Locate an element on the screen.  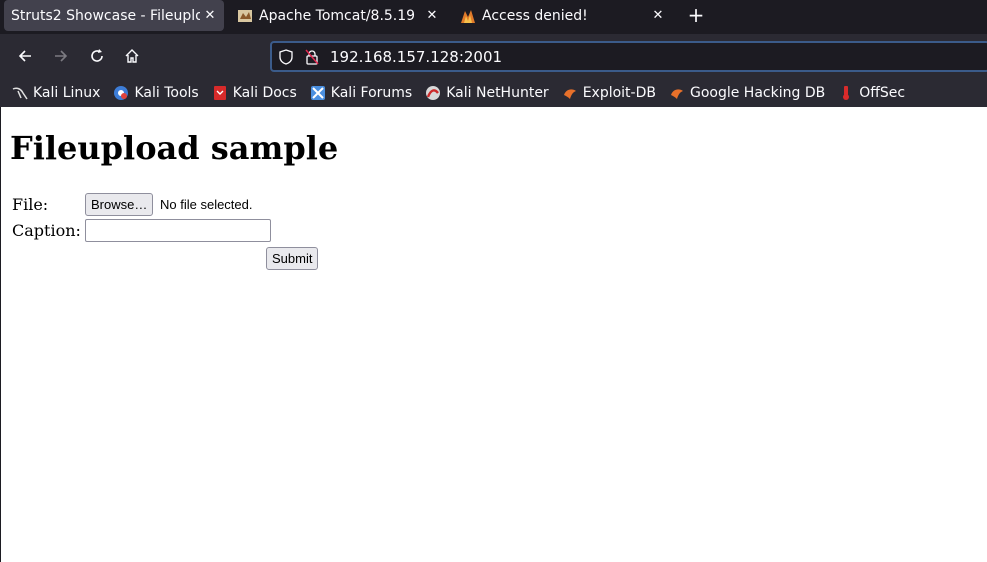
navigation-toolbar: 192.168.157.128:2001 is located at coordinates (493, 56).